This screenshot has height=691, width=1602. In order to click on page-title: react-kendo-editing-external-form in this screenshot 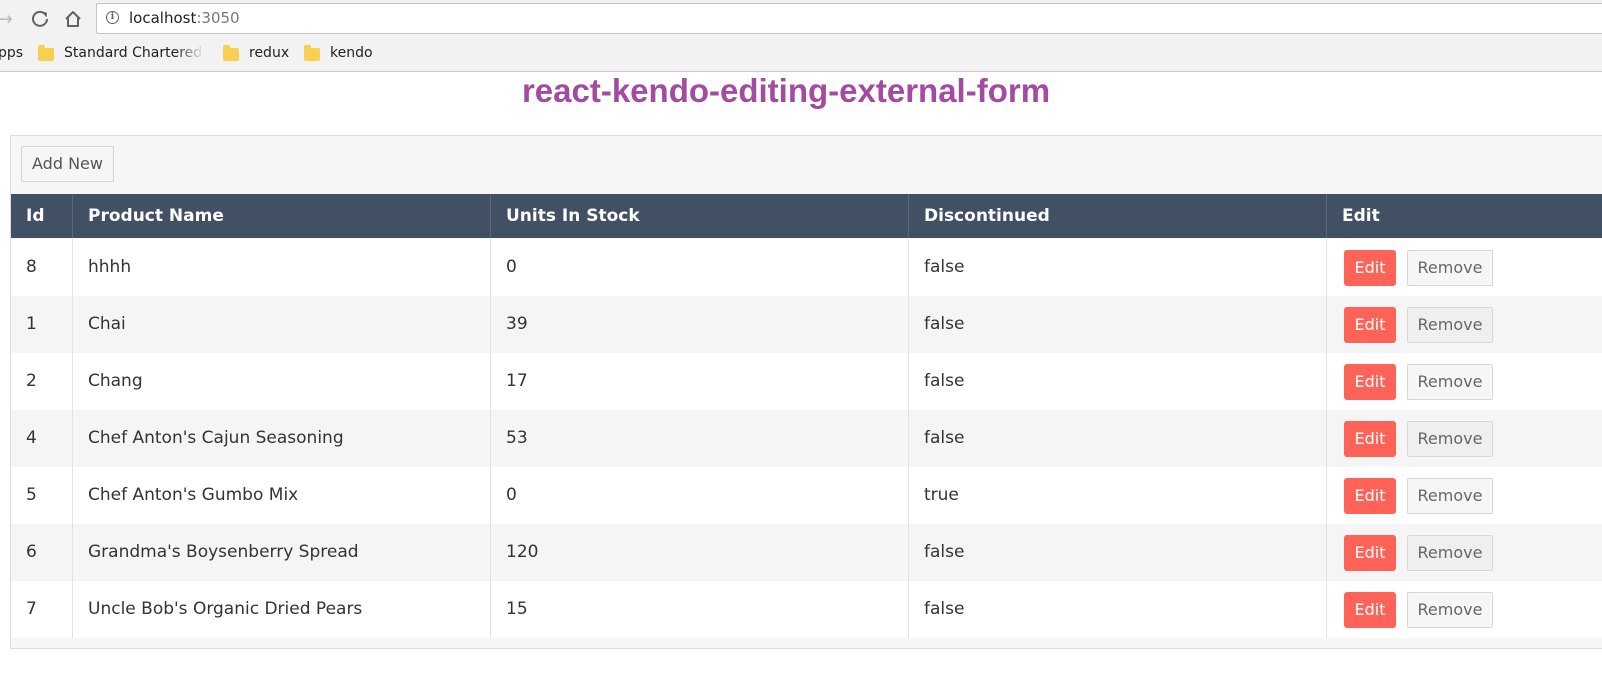, I will do `click(786, 90)`.